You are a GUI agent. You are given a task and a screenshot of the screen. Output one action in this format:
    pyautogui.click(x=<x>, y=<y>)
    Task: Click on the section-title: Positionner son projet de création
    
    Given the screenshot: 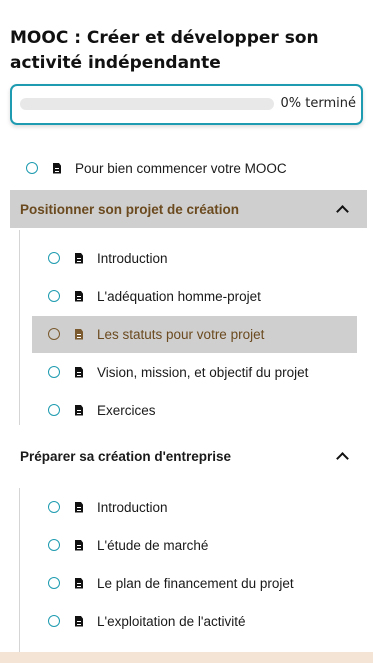 What is the action you would take?
    pyautogui.click(x=130, y=209)
    